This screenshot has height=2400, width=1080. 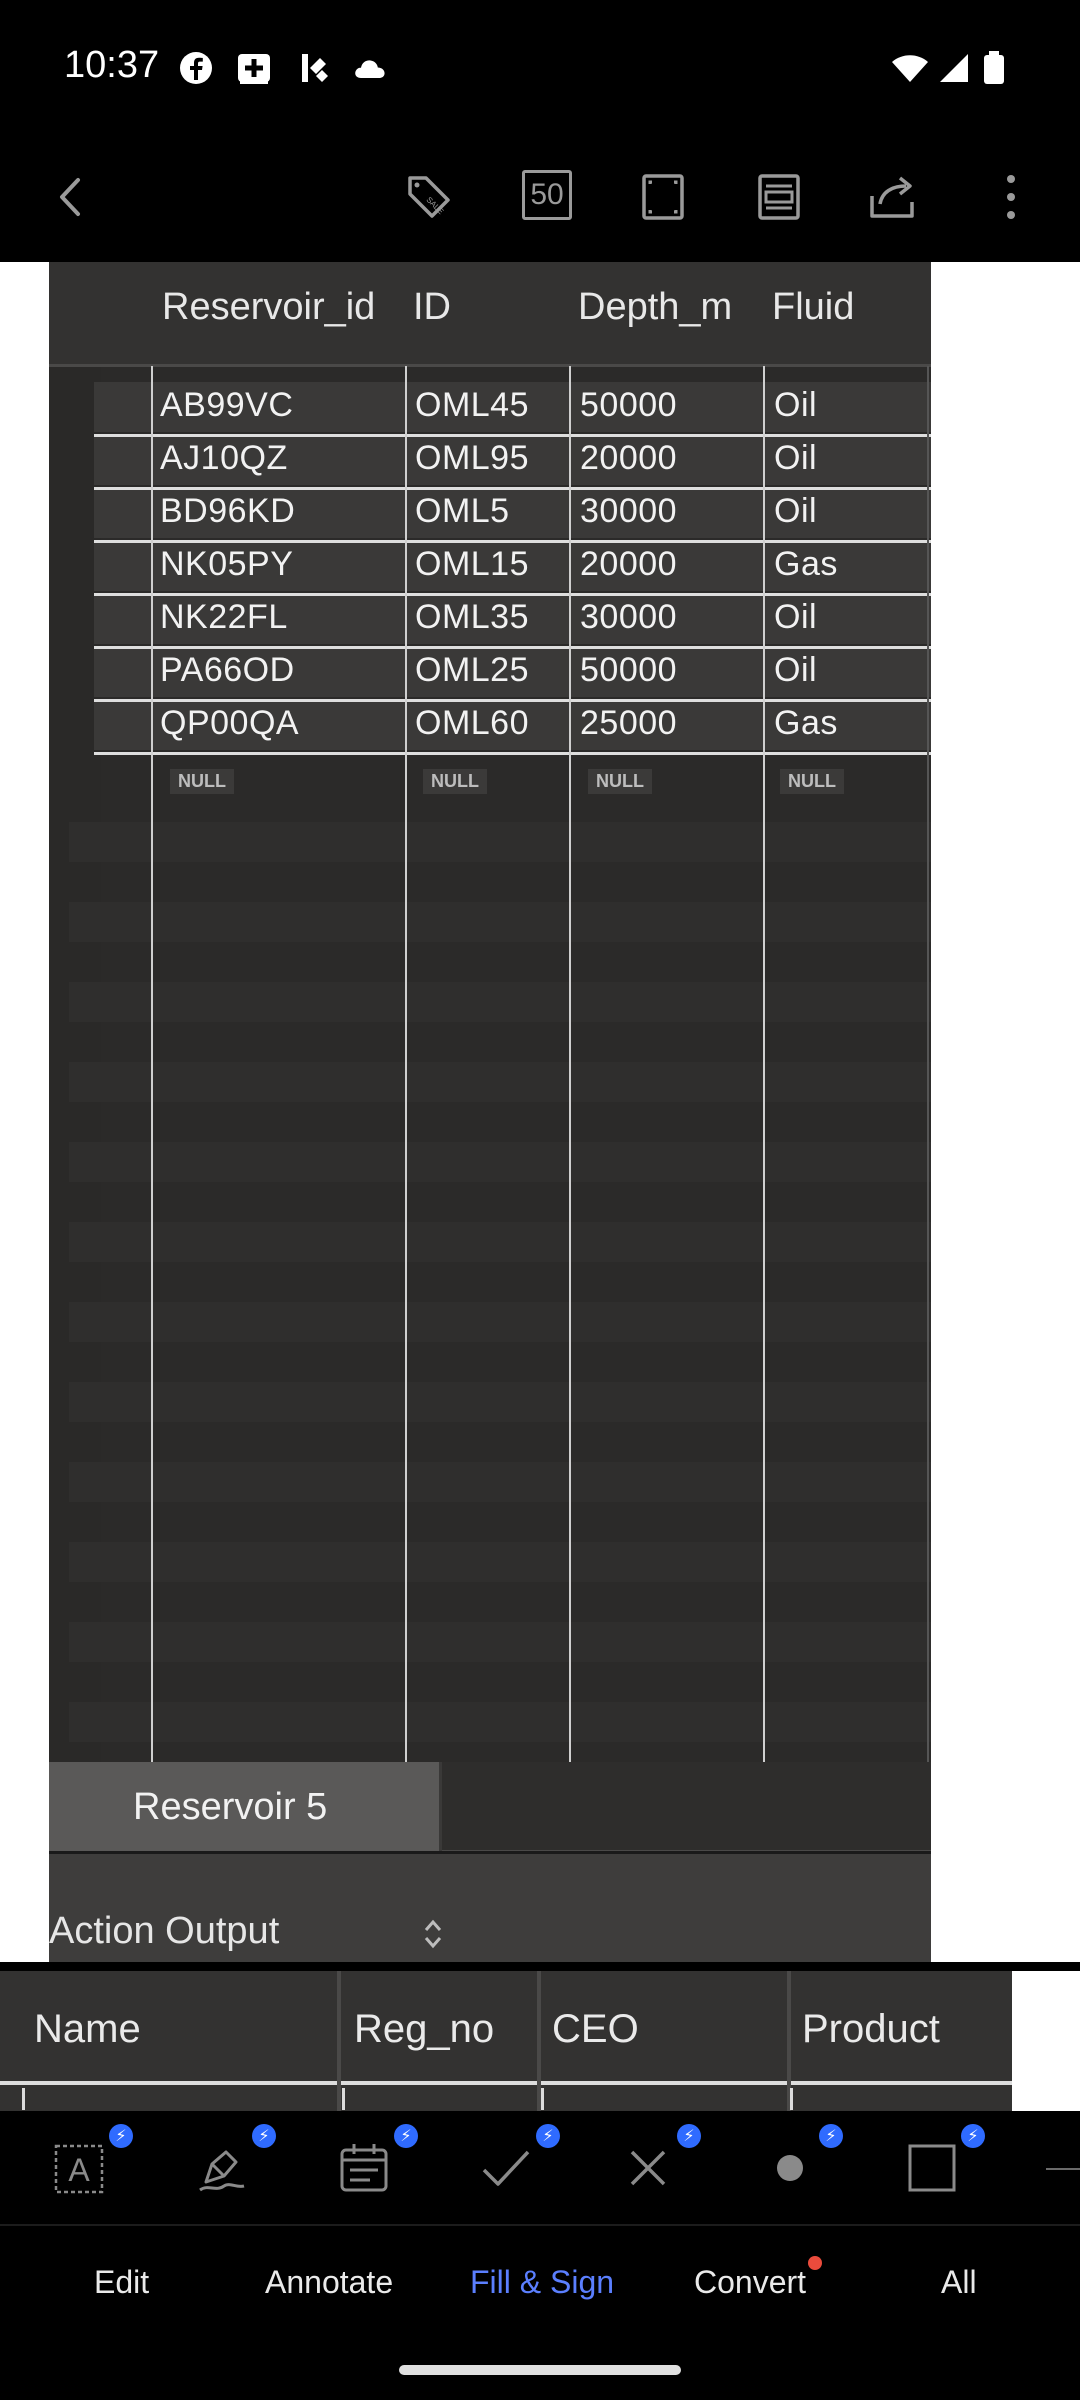 I want to click on table-cell: PA66OD, so click(x=227, y=670).